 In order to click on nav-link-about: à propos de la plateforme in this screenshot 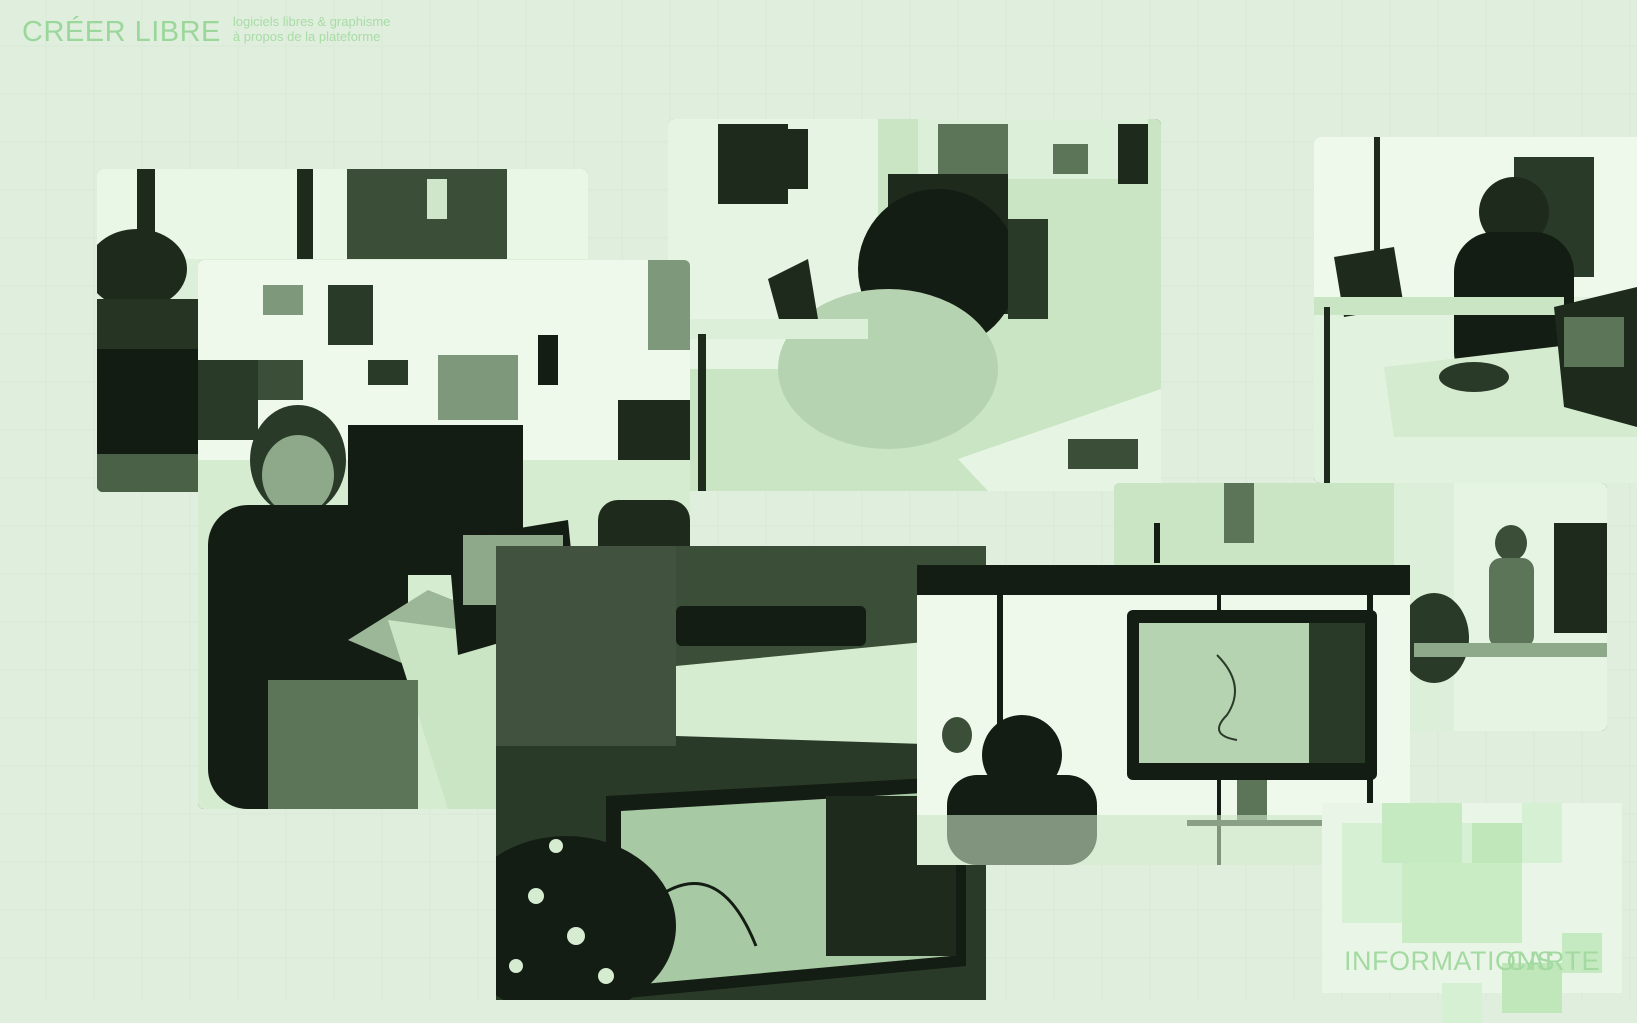, I will do `click(312, 36)`.